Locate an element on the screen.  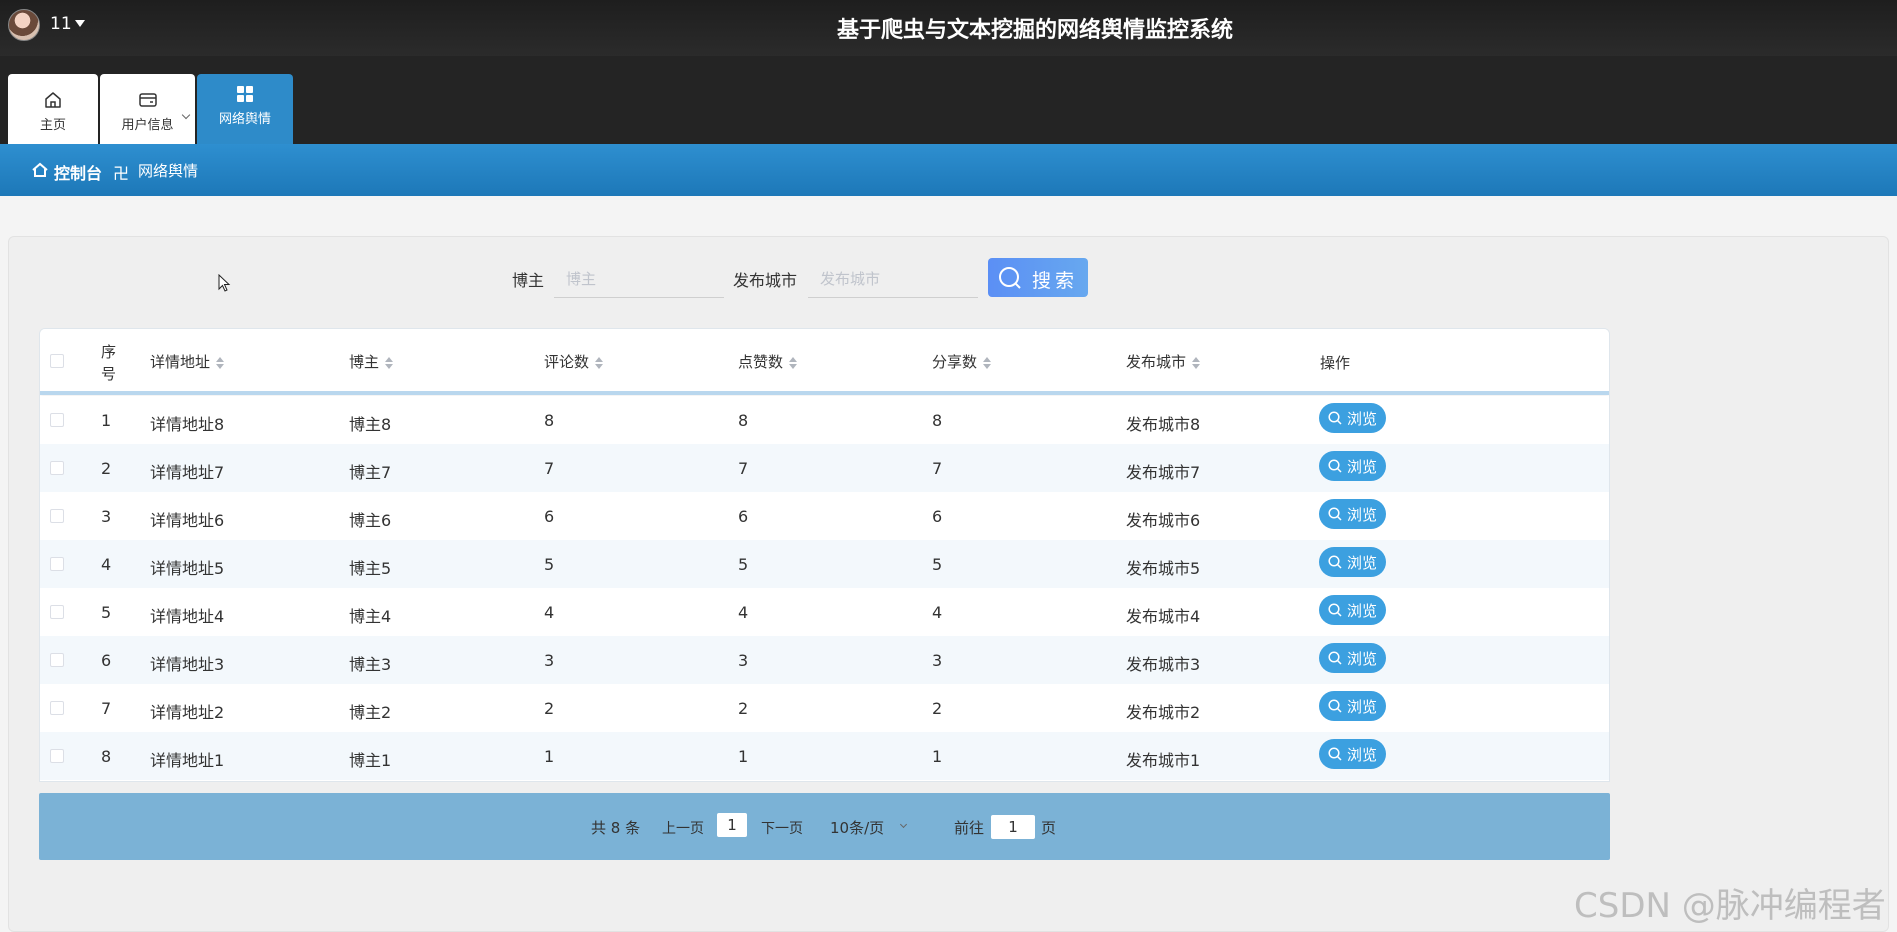
column-header-likes-label: 点赞数 is located at coordinates (761, 362).